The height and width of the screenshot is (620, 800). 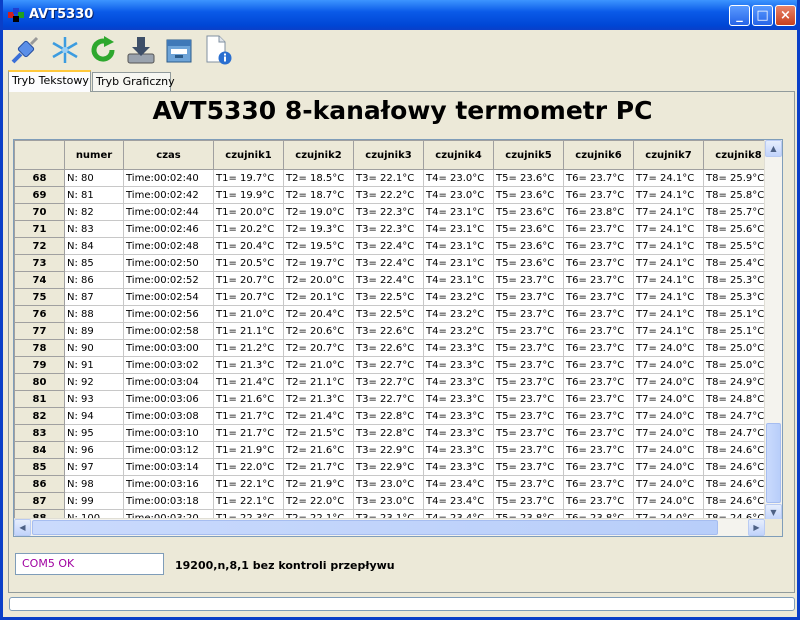 What do you see at coordinates (318, 263) in the screenshot?
I see `table-cell: T2= 19.7°C` at bounding box center [318, 263].